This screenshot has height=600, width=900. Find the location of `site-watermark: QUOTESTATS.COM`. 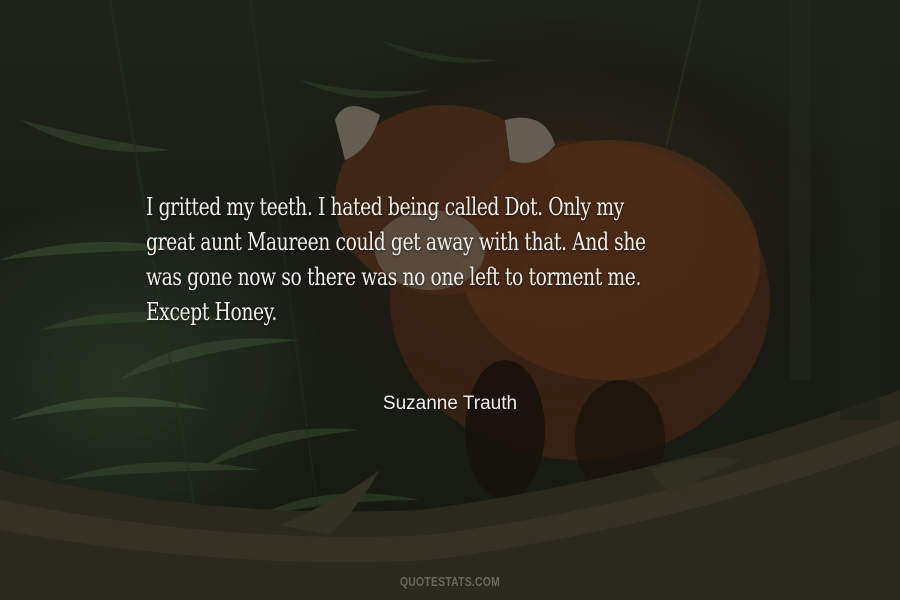

site-watermark: QUOTESTATS.COM is located at coordinates (450, 581).